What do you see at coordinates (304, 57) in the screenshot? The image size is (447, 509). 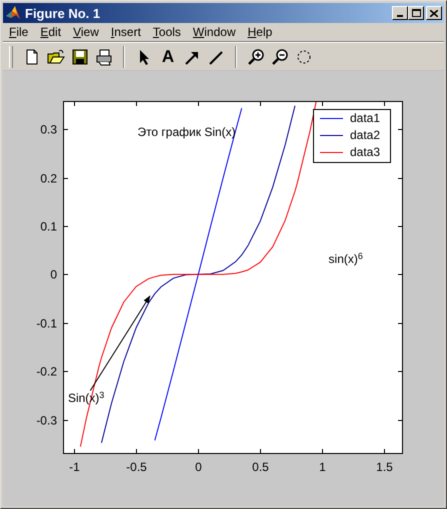 I see `rotate-icon` at bounding box center [304, 57].